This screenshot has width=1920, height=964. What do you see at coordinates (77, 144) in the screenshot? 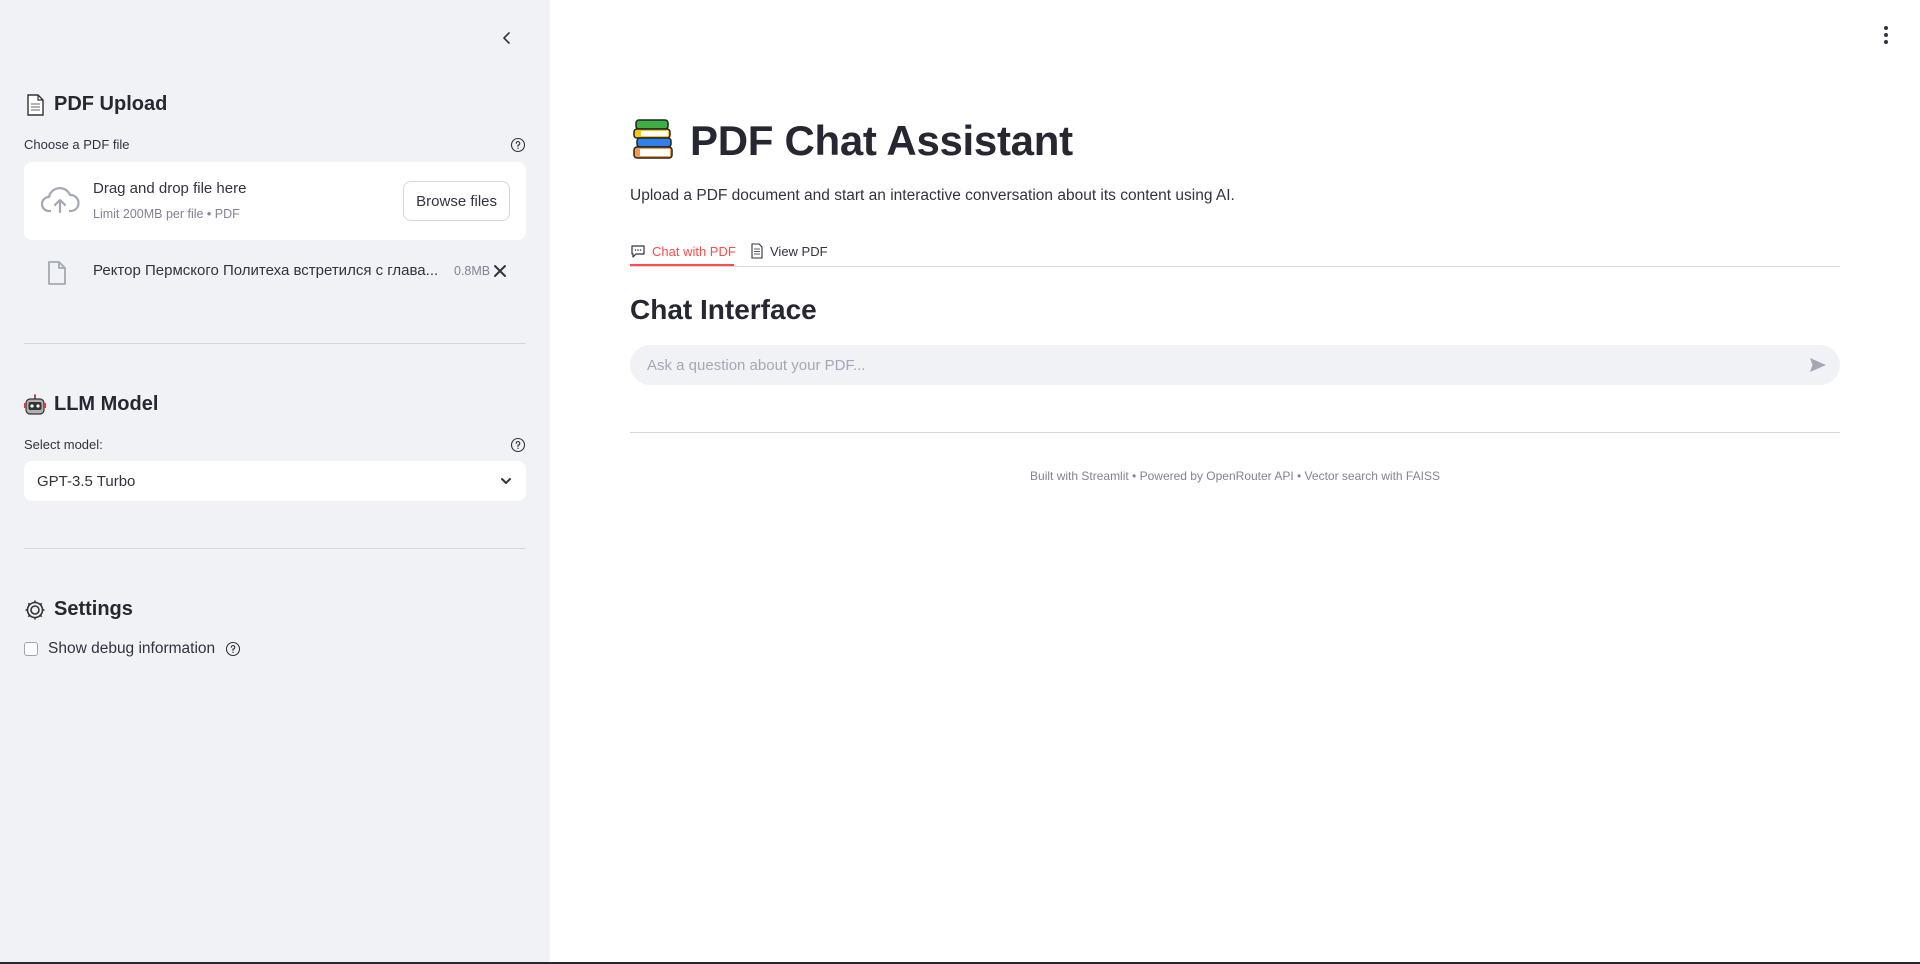
I see `choose-pdf-label: Choose a PDF file` at bounding box center [77, 144].